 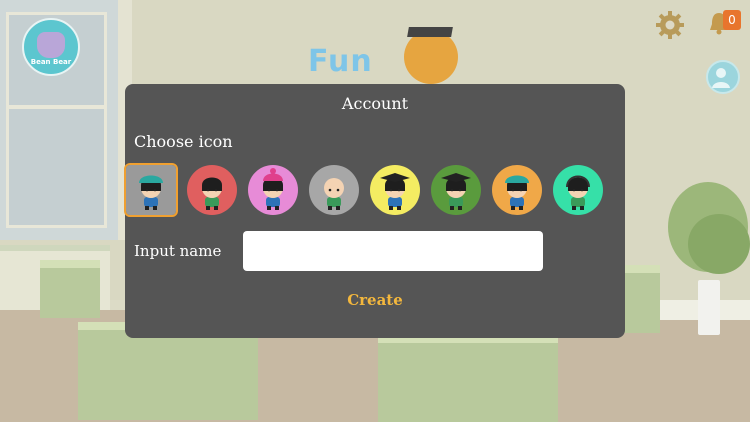 What do you see at coordinates (709, 307) in the screenshot?
I see `plant-pot` at bounding box center [709, 307].